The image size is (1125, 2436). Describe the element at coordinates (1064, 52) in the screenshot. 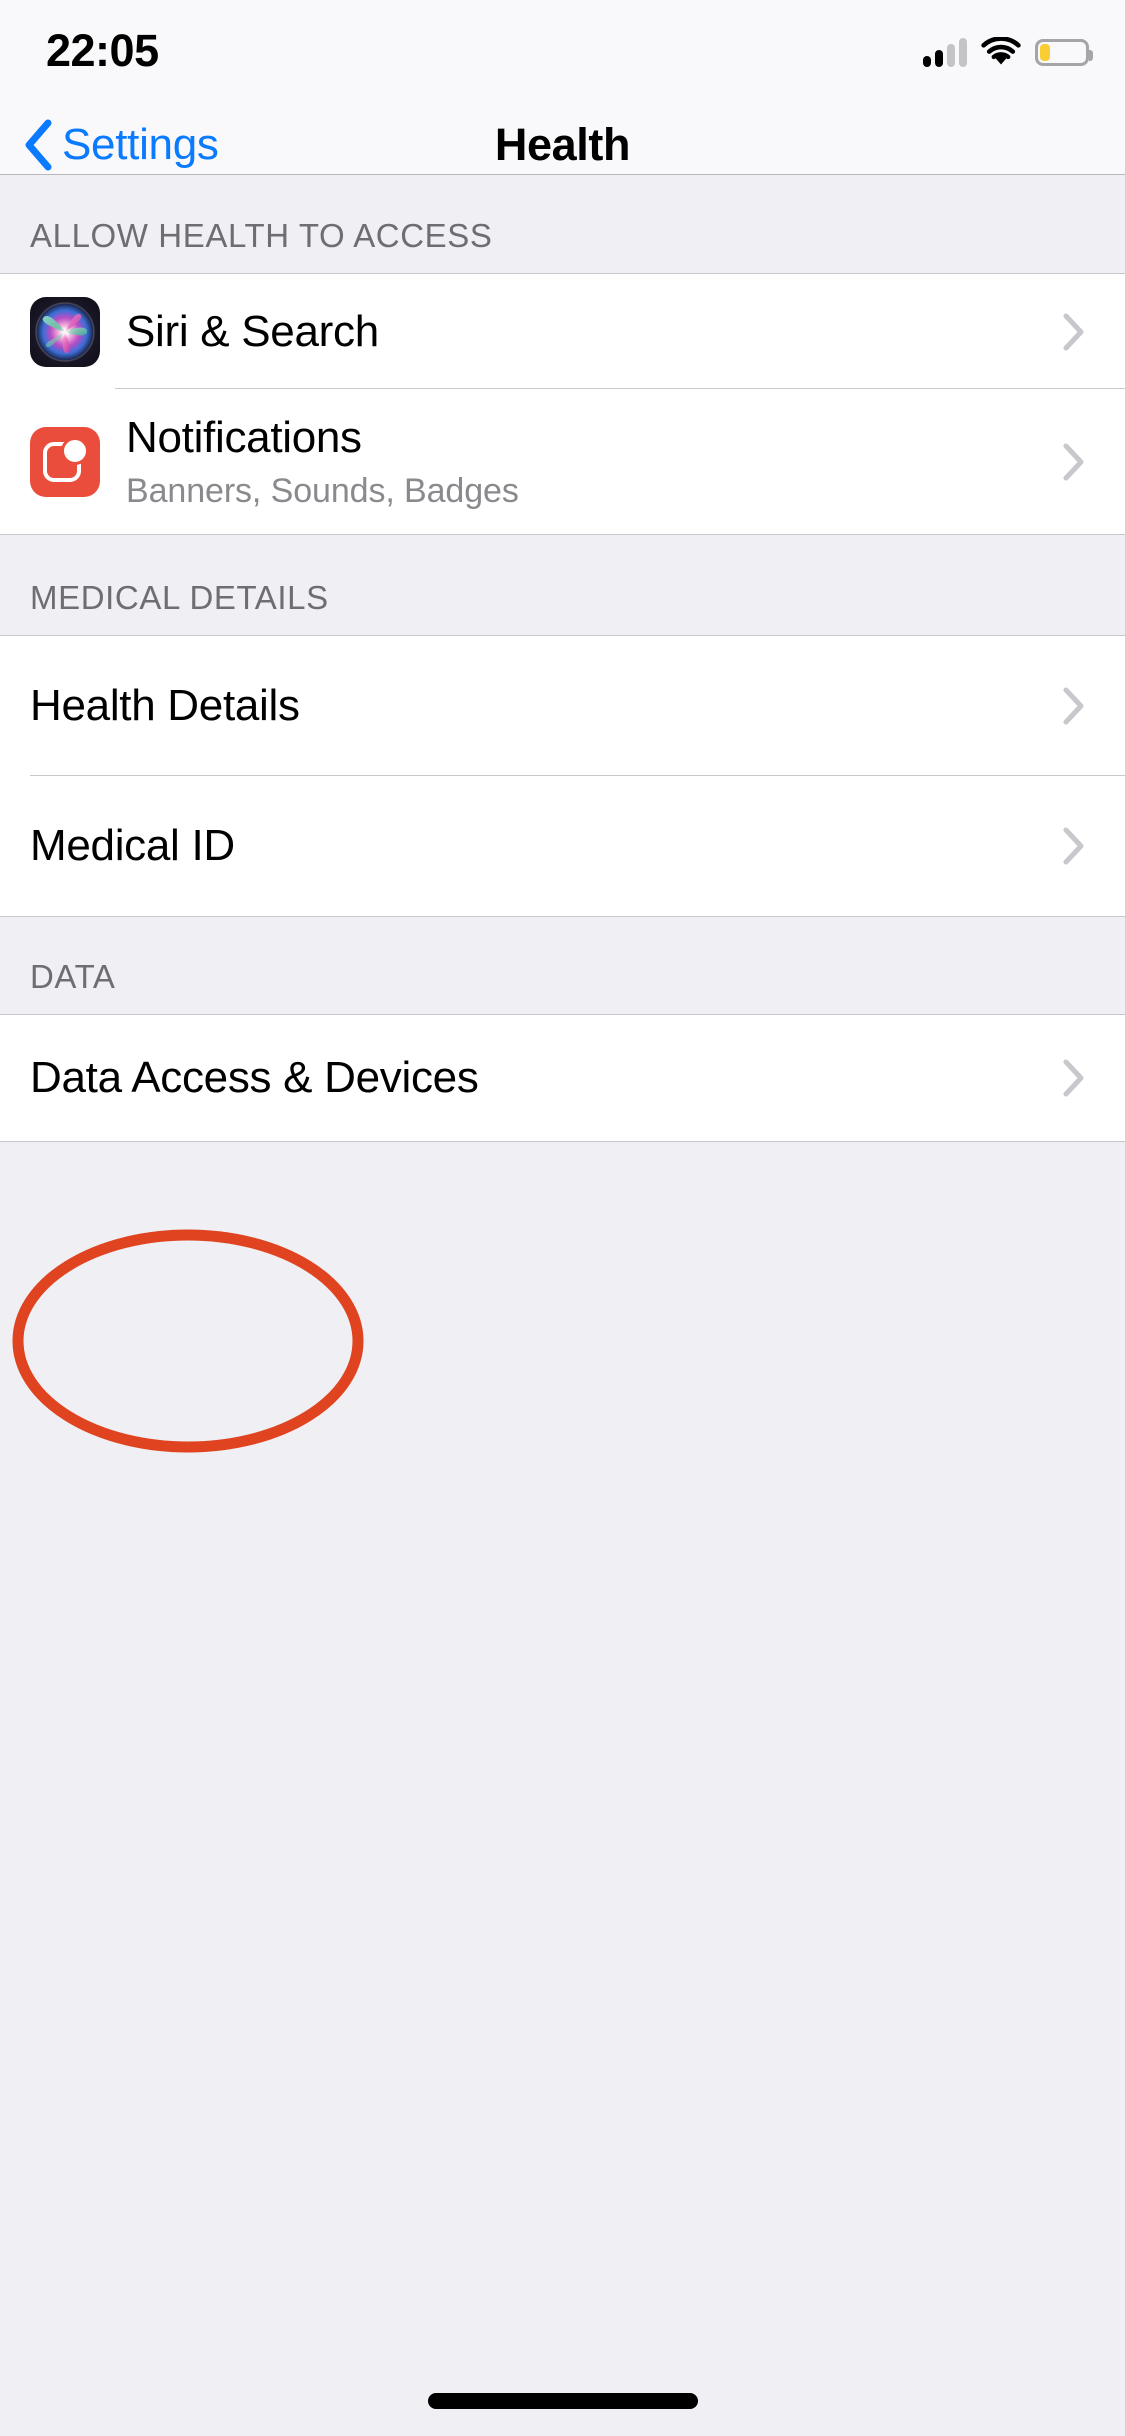

I see `battery-icon` at that location.